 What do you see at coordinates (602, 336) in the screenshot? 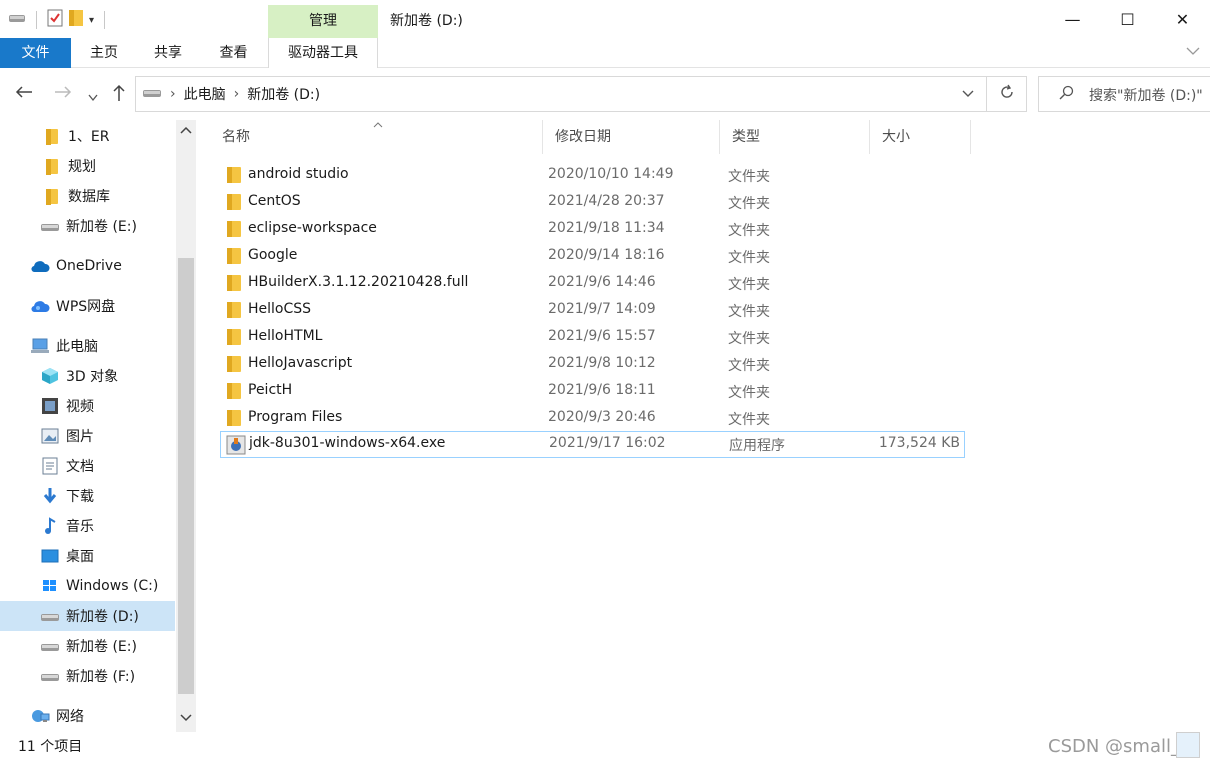
I see `file-modified: 2021/9/6 15:57` at bounding box center [602, 336].